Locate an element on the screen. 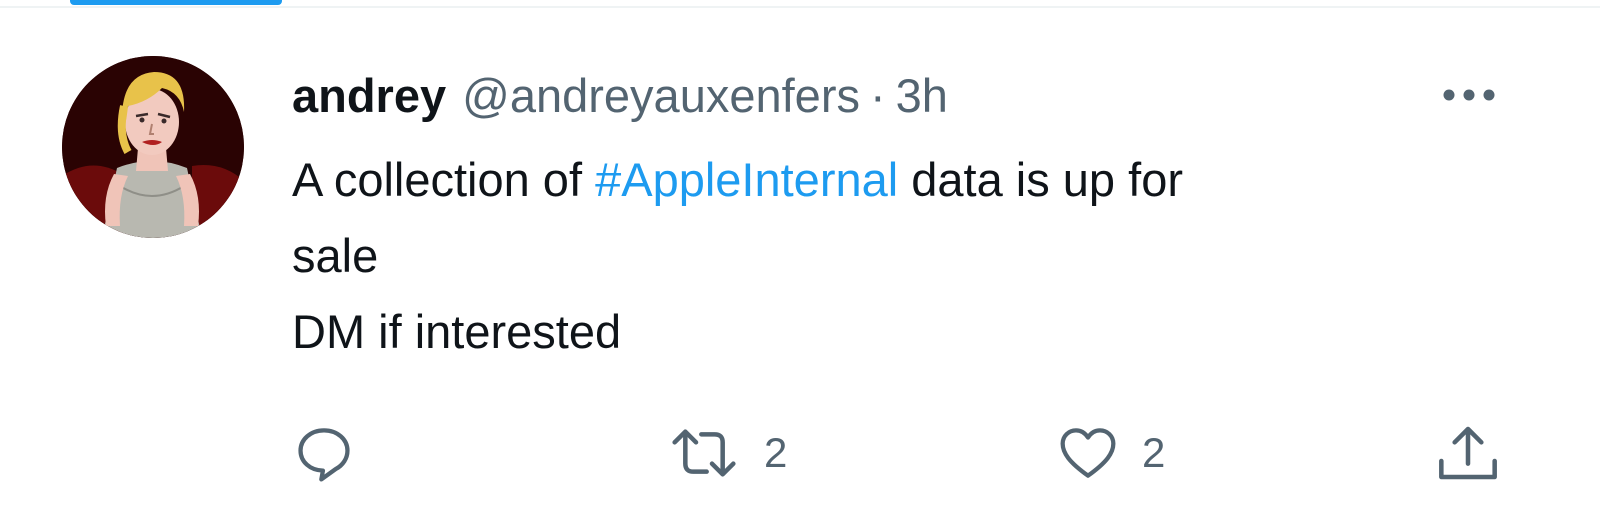  reply-icon is located at coordinates (324, 455).